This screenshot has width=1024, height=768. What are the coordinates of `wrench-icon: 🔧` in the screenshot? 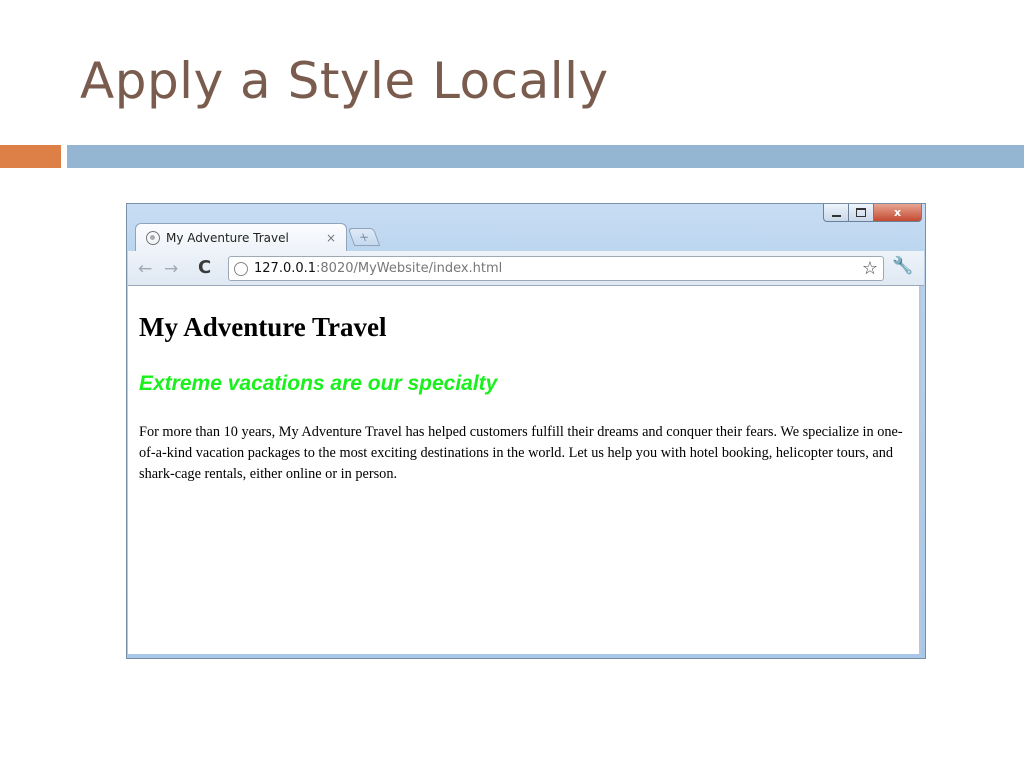 It's located at (902, 266).